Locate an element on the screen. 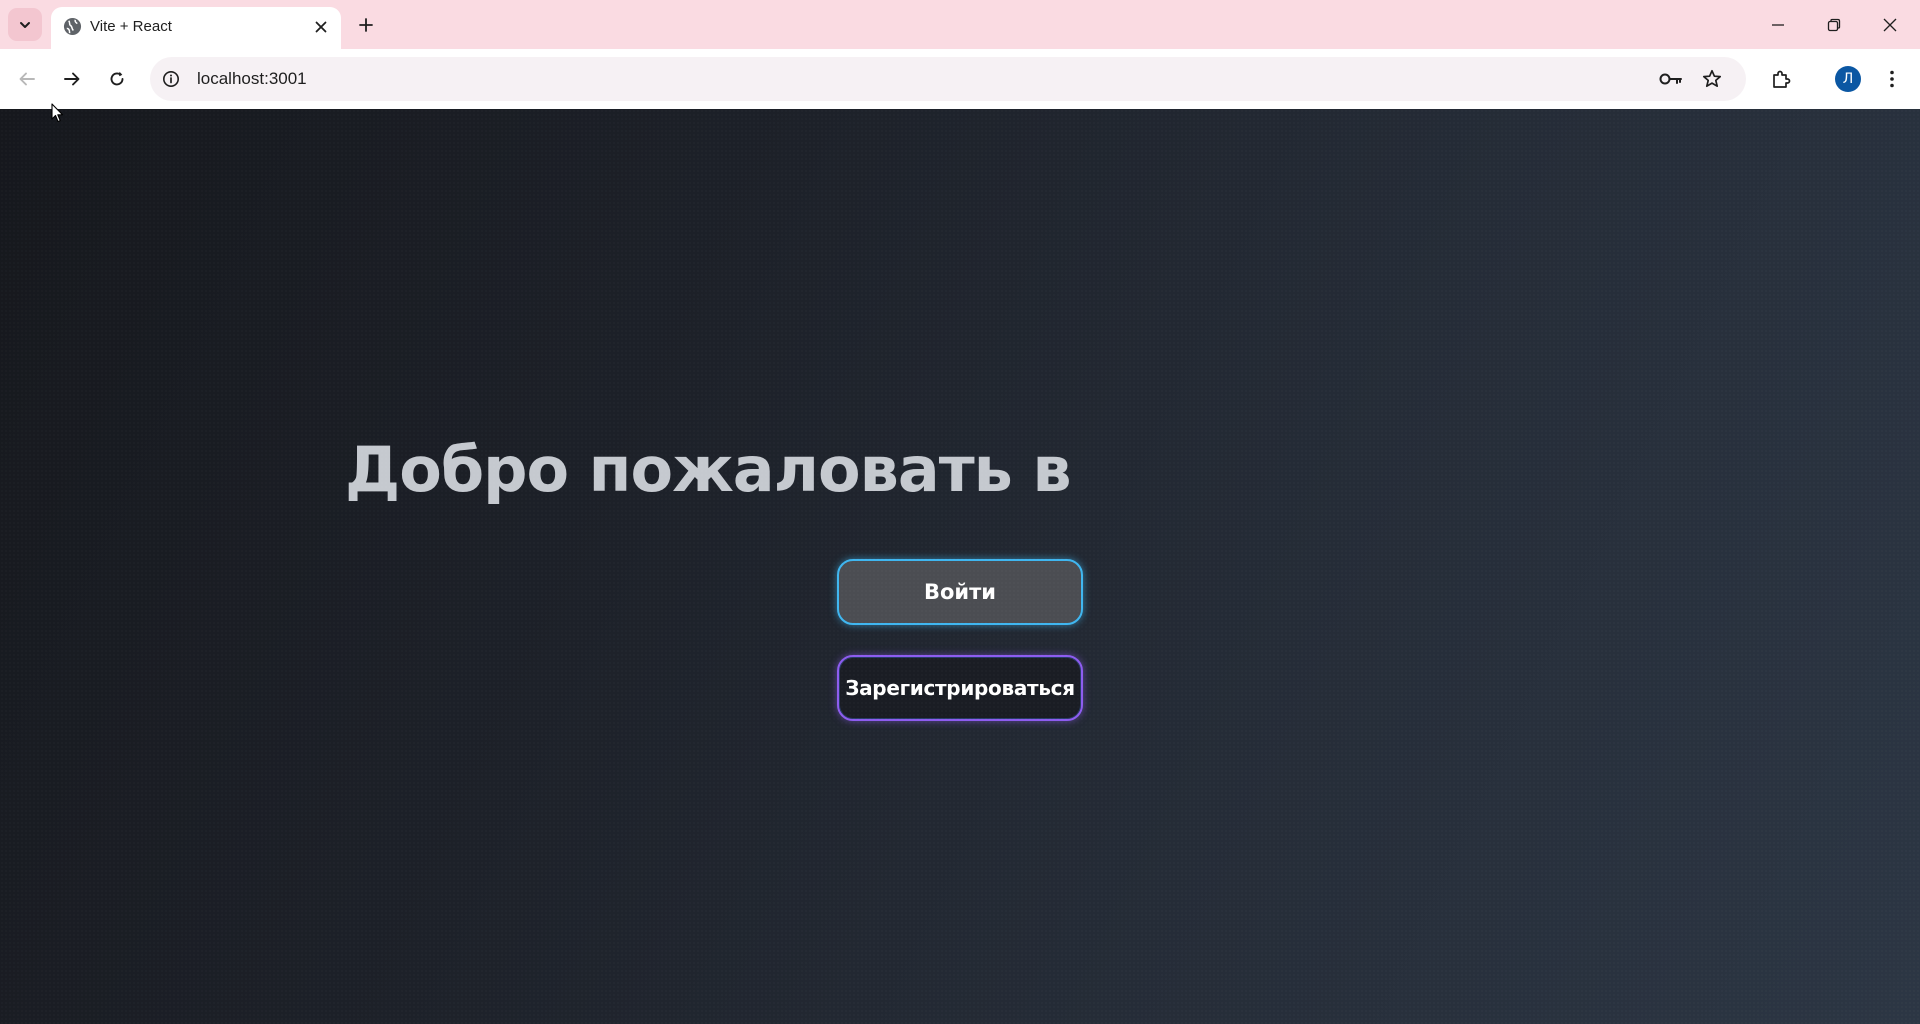  minimize-icon is located at coordinates (1778, 24).